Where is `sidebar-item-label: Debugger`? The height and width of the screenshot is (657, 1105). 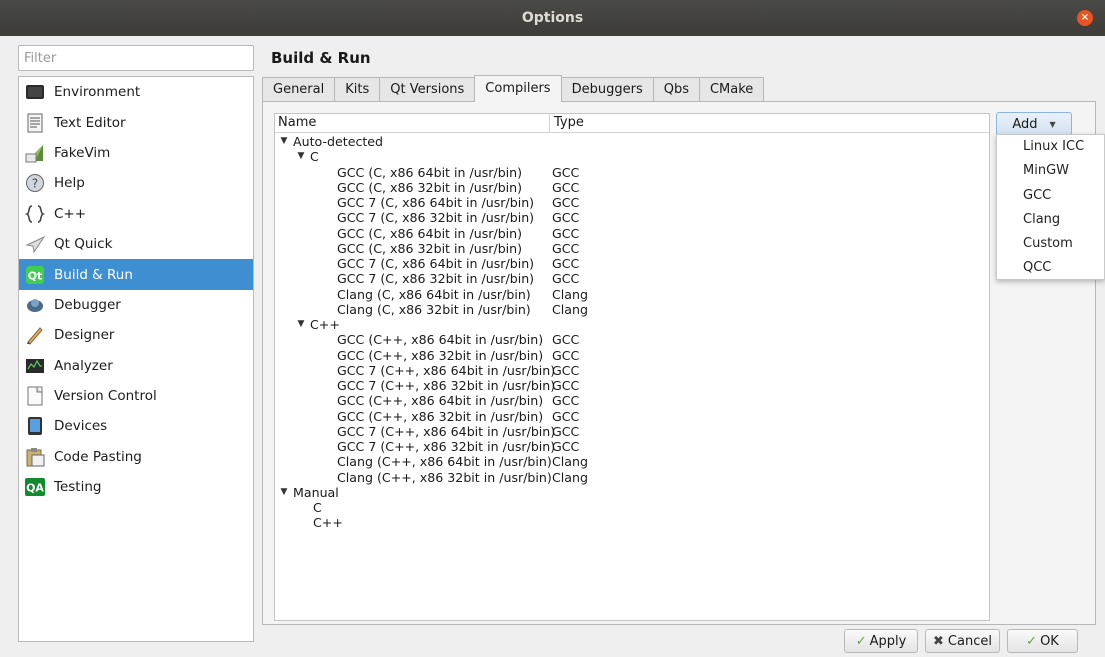 sidebar-item-label: Debugger is located at coordinates (87, 304).